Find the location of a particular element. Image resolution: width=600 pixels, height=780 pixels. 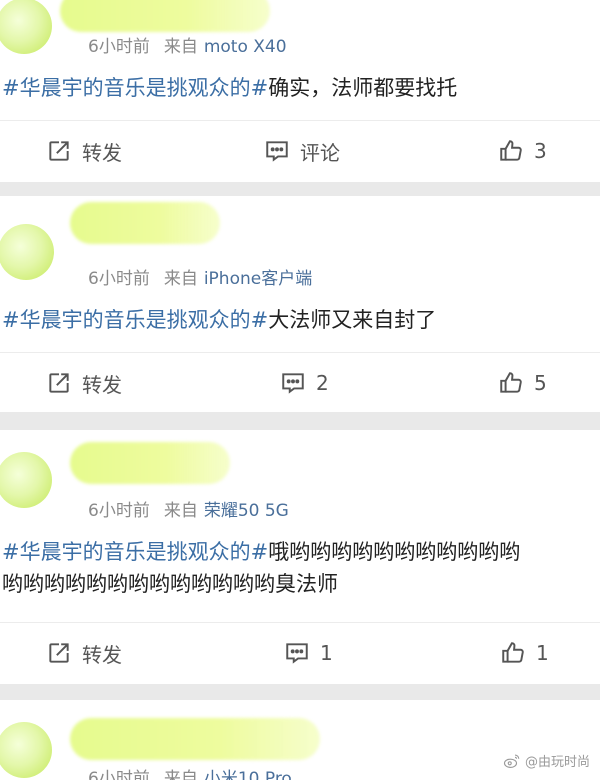

post-meta: 6小时前 来自 moto X40 is located at coordinates (187, 44).